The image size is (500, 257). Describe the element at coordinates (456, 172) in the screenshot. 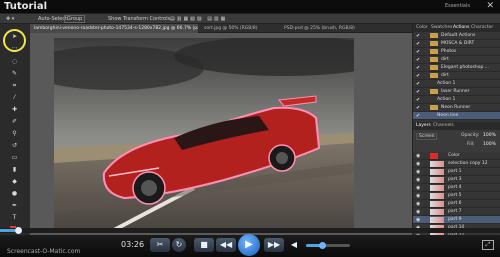

I see `layer-row: ◉ part 1` at that location.